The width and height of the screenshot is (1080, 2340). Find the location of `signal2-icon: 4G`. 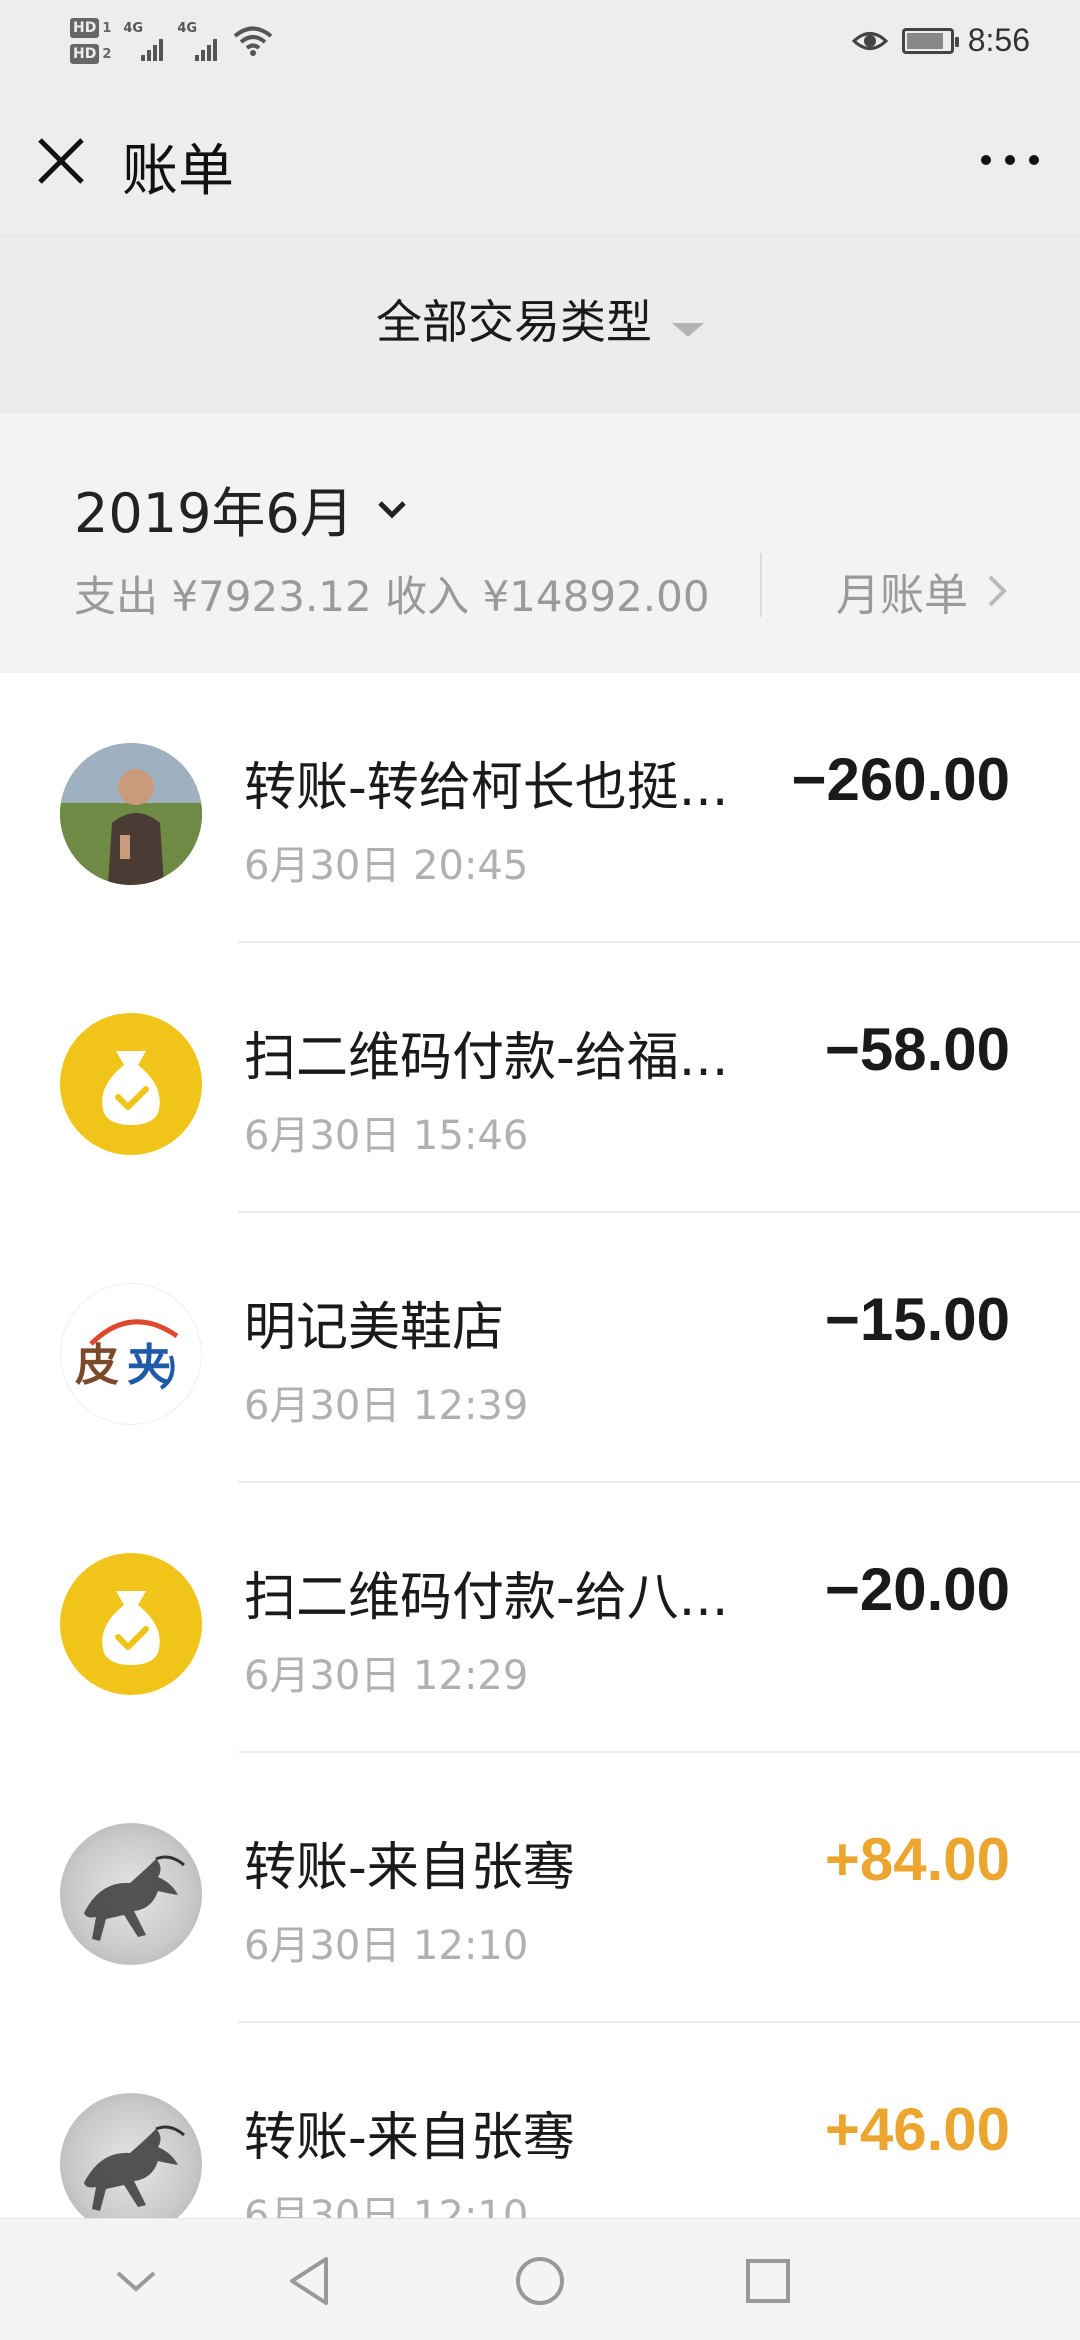

signal2-icon: 4G is located at coordinates (198, 41).